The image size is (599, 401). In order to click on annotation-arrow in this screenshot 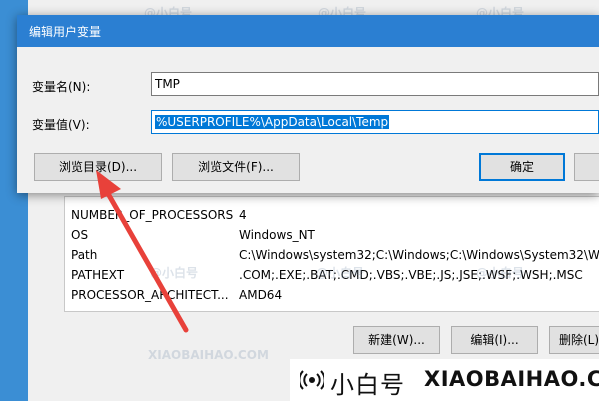, I will do `click(142, 251)`.